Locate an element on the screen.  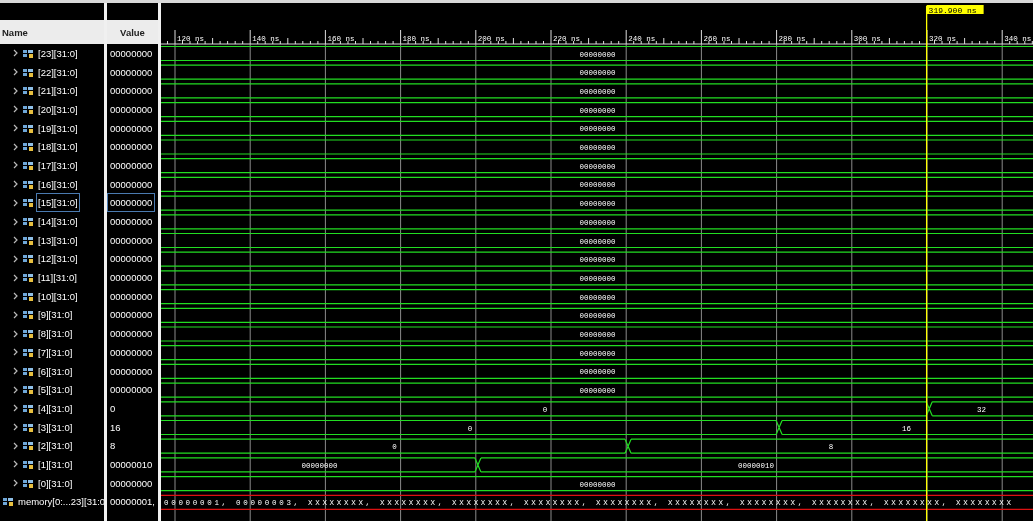
signal-name: [20][31:0] is located at coordinates (58, 109).